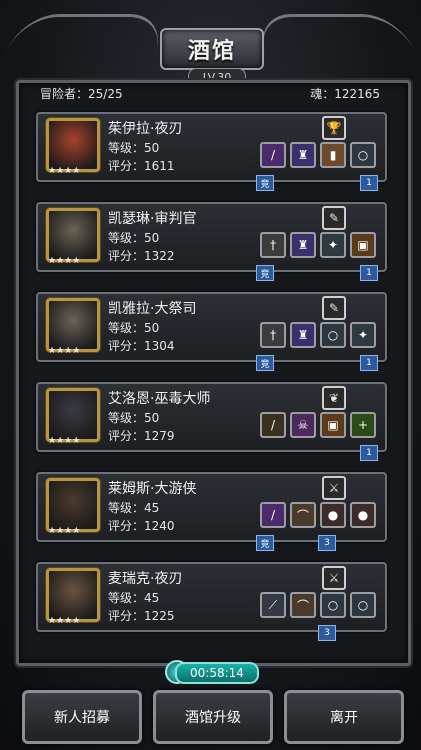 The height and width of the screenshot is (750, 421). Describe the element at coordinates (145, 129) in the screenshot. I see `hero-name: 茱伊拉·夜刃` at that location.